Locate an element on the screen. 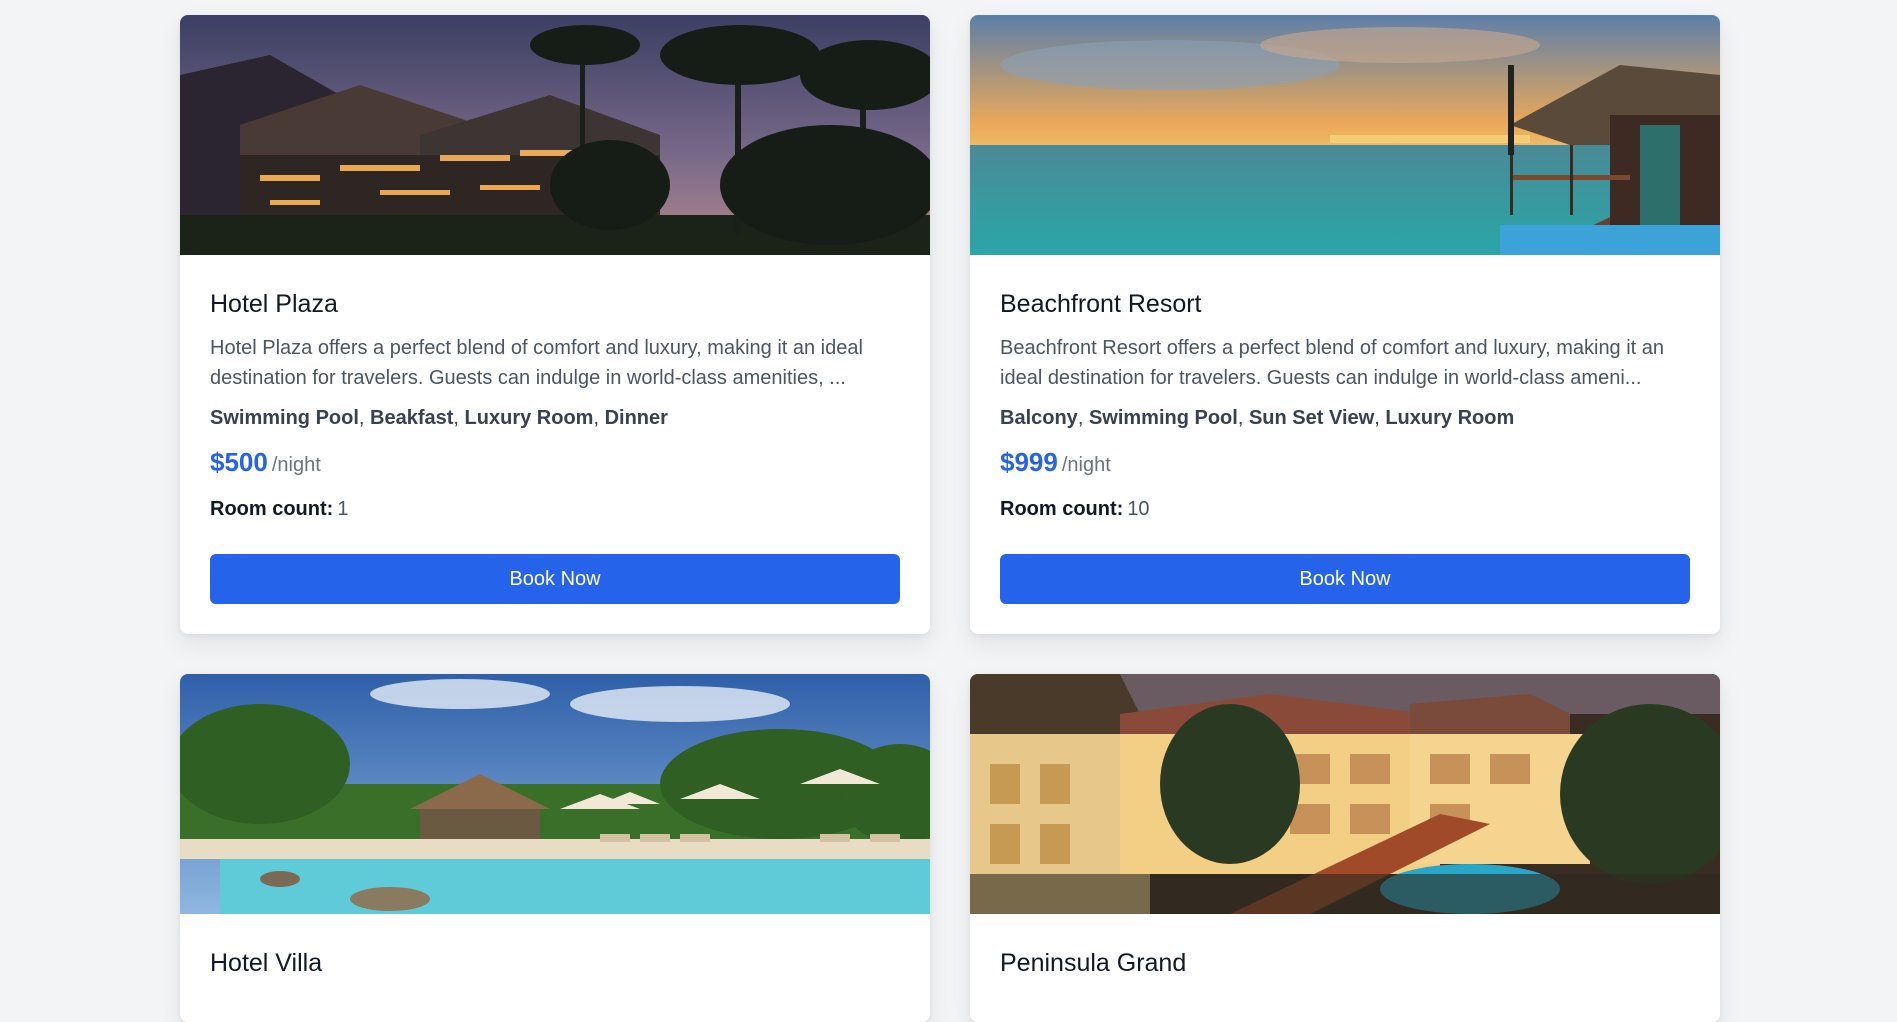 The height and width of the screenshot is (1022, 1897). hotel-card: Hotel Villa is located at coordinates (555, 848).